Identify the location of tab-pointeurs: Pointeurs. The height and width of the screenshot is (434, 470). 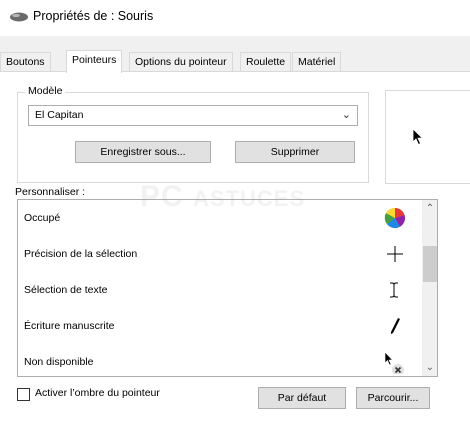
(94, 61).